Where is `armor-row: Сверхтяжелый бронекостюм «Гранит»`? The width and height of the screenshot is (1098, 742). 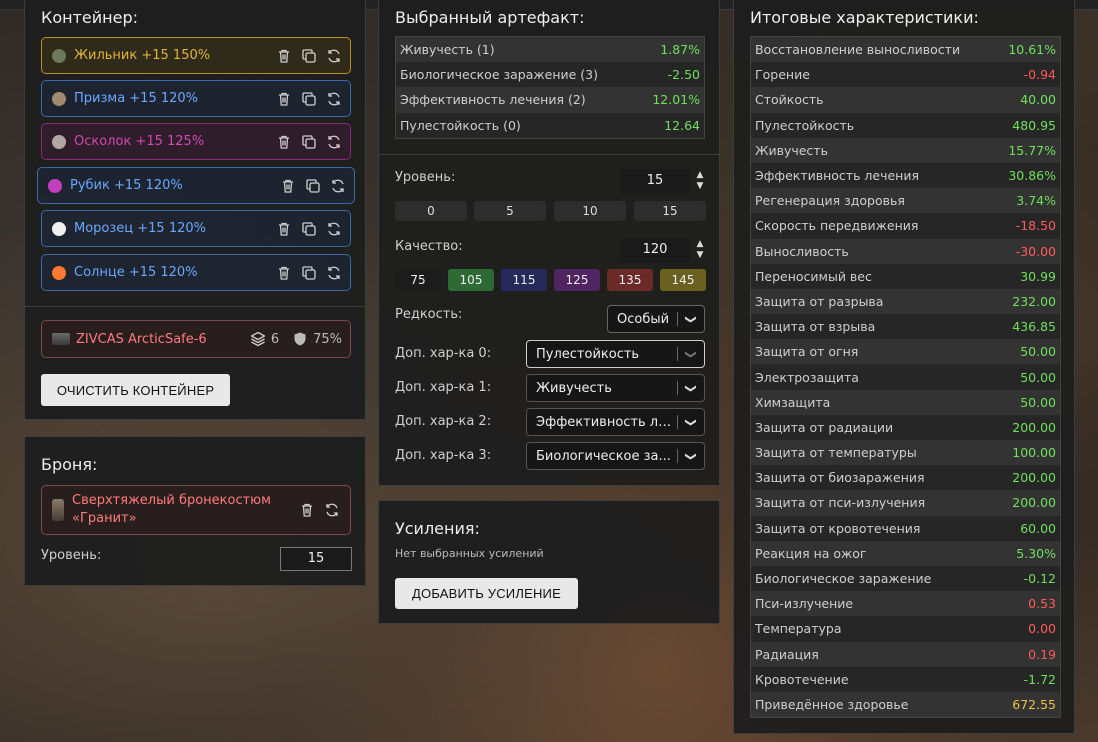
armor-row: Сверхтяжелый бронекостюм «Гранит» is located at coordinates (196, 510).